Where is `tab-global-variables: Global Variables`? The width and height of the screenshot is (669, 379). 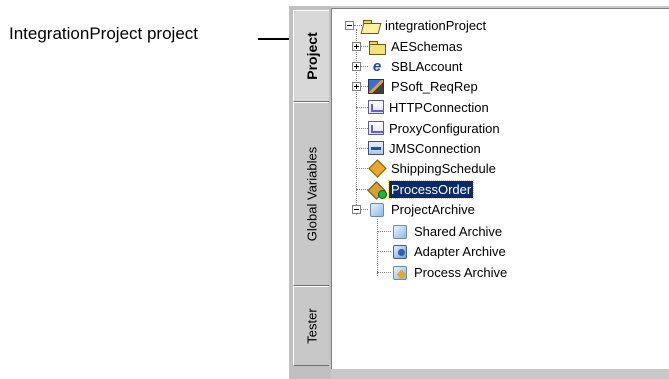 tab-global-variables: Global Variables is located at coordinates (311, 194).